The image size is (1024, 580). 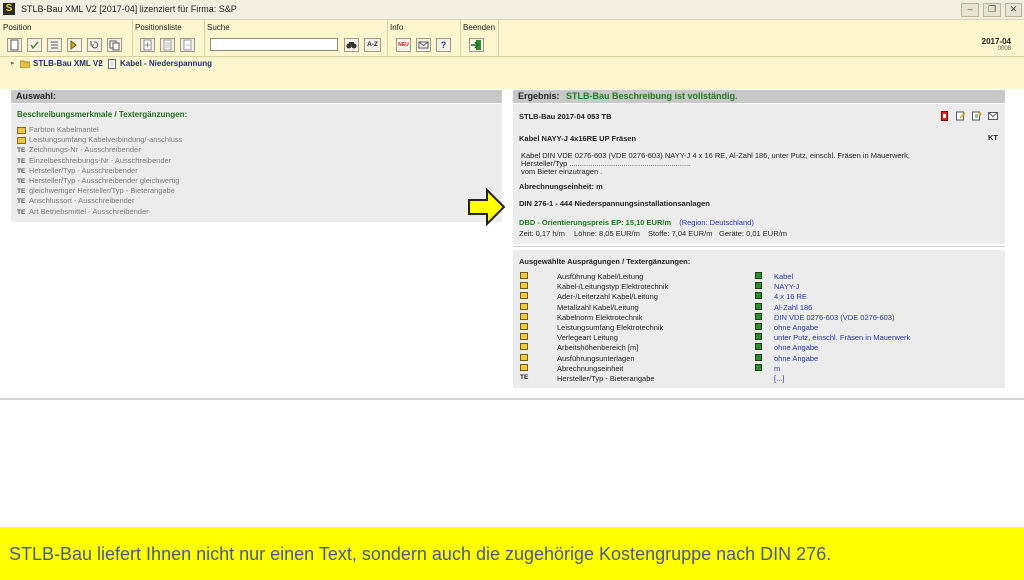 I want to click on mail-button, so click(x=423, y=45).